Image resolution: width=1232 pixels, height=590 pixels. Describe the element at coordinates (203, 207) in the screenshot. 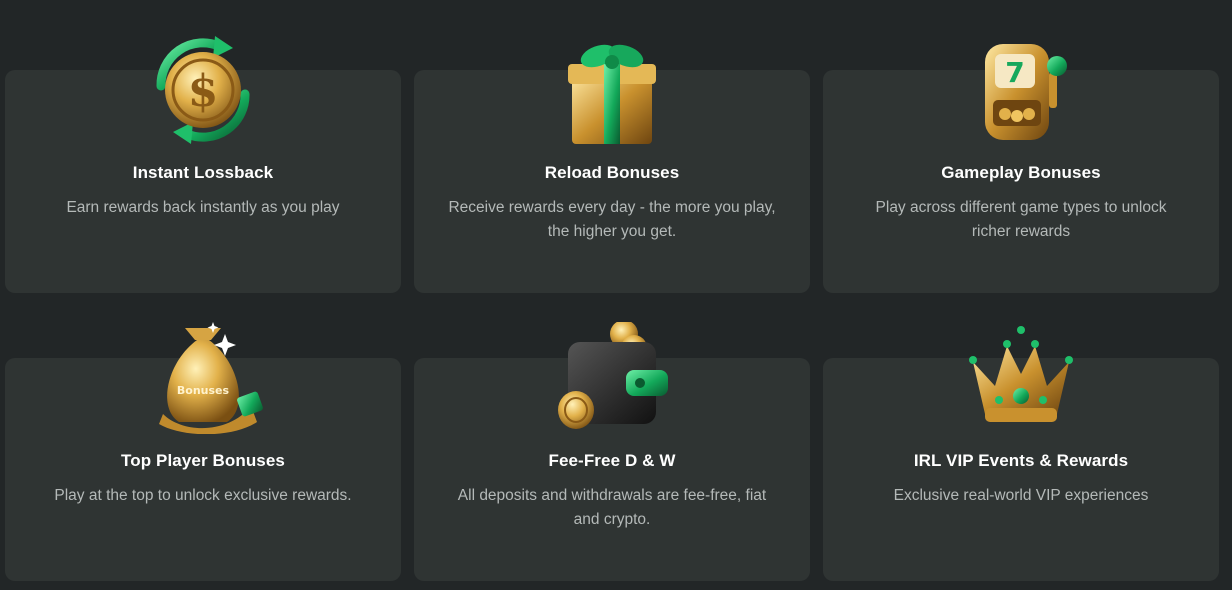

I see `card-description: Earn rewards back instantly as you play` at that location.